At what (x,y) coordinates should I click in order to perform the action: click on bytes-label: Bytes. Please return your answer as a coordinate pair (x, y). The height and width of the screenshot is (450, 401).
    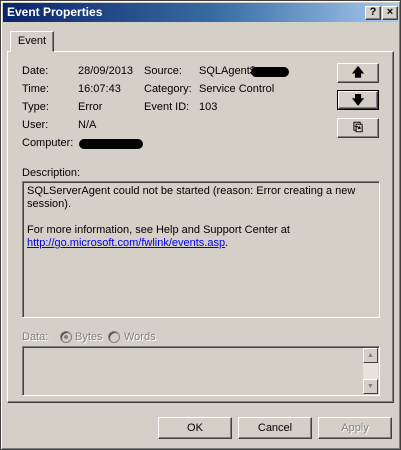
    Looking at the image, I should click on (89, 337).